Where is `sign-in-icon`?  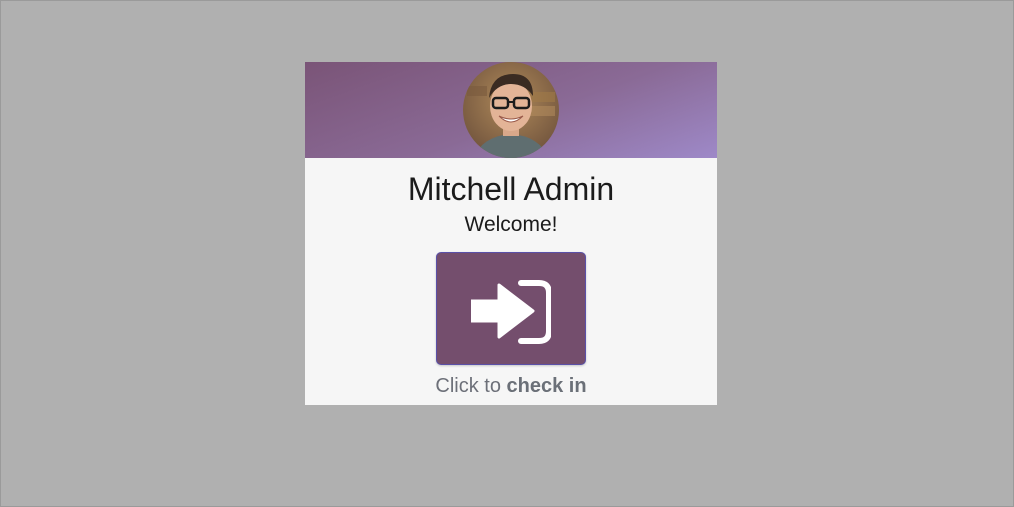
sign-in-icon is located at coordinates (511, 312).